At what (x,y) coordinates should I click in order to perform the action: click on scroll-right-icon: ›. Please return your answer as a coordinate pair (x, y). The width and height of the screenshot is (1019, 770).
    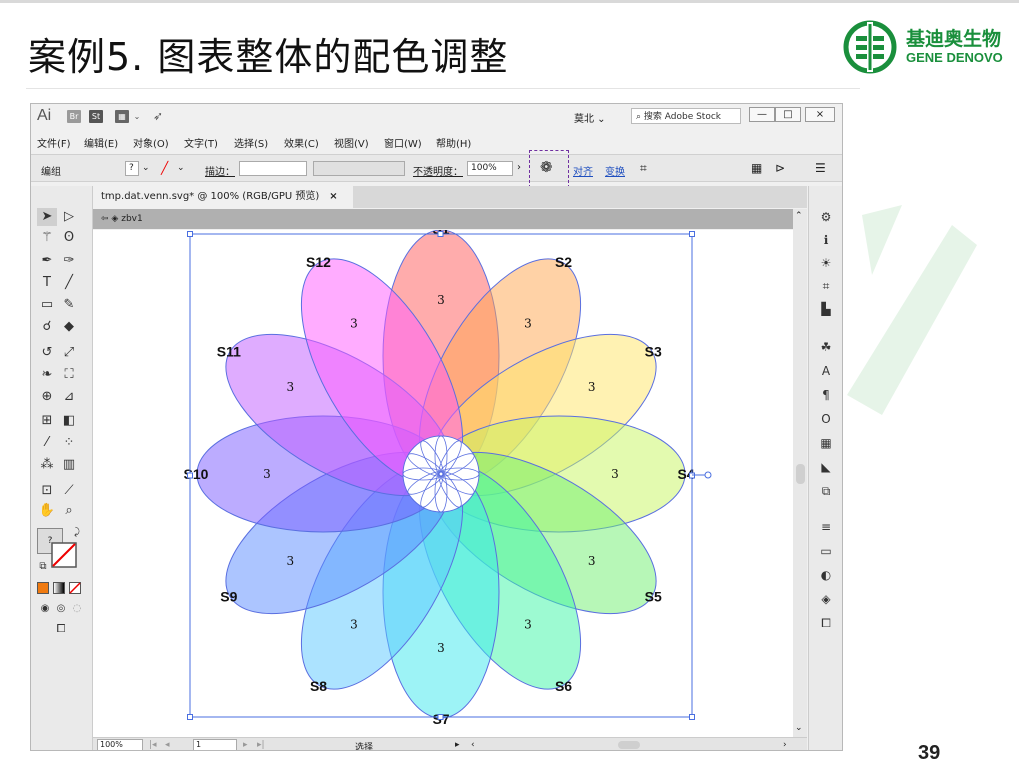
    Looking at the image, I should click on (785, 745).